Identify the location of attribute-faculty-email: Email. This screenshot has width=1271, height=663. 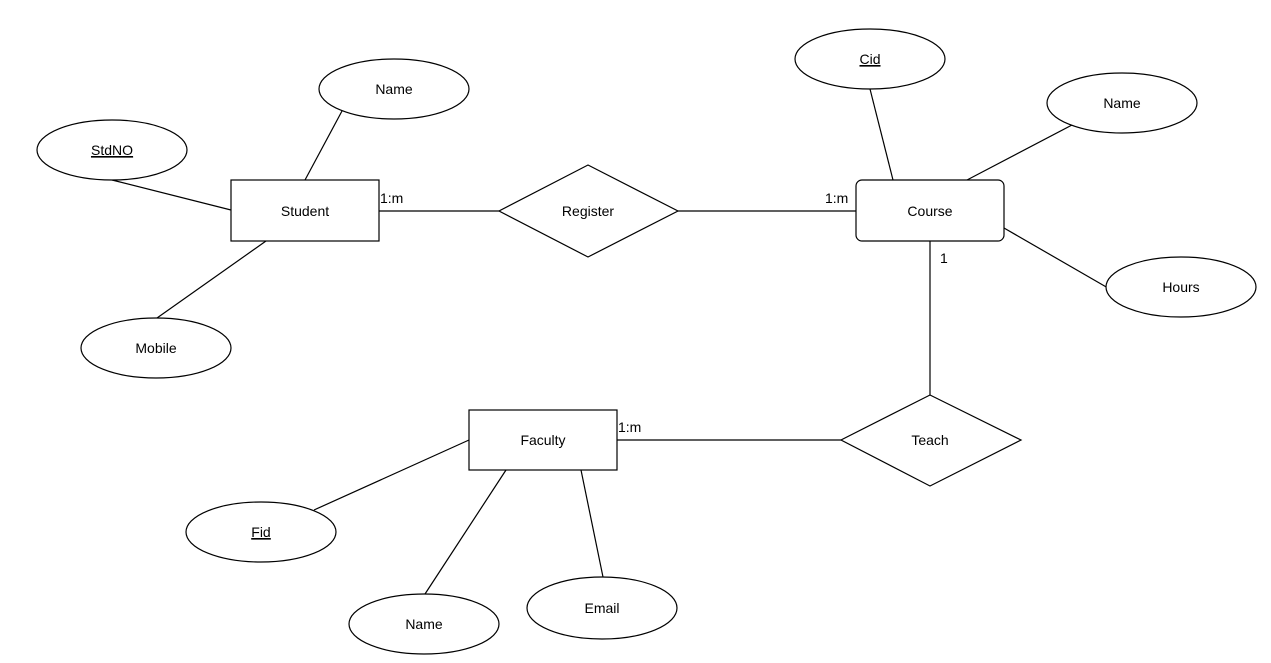
(602, 608).